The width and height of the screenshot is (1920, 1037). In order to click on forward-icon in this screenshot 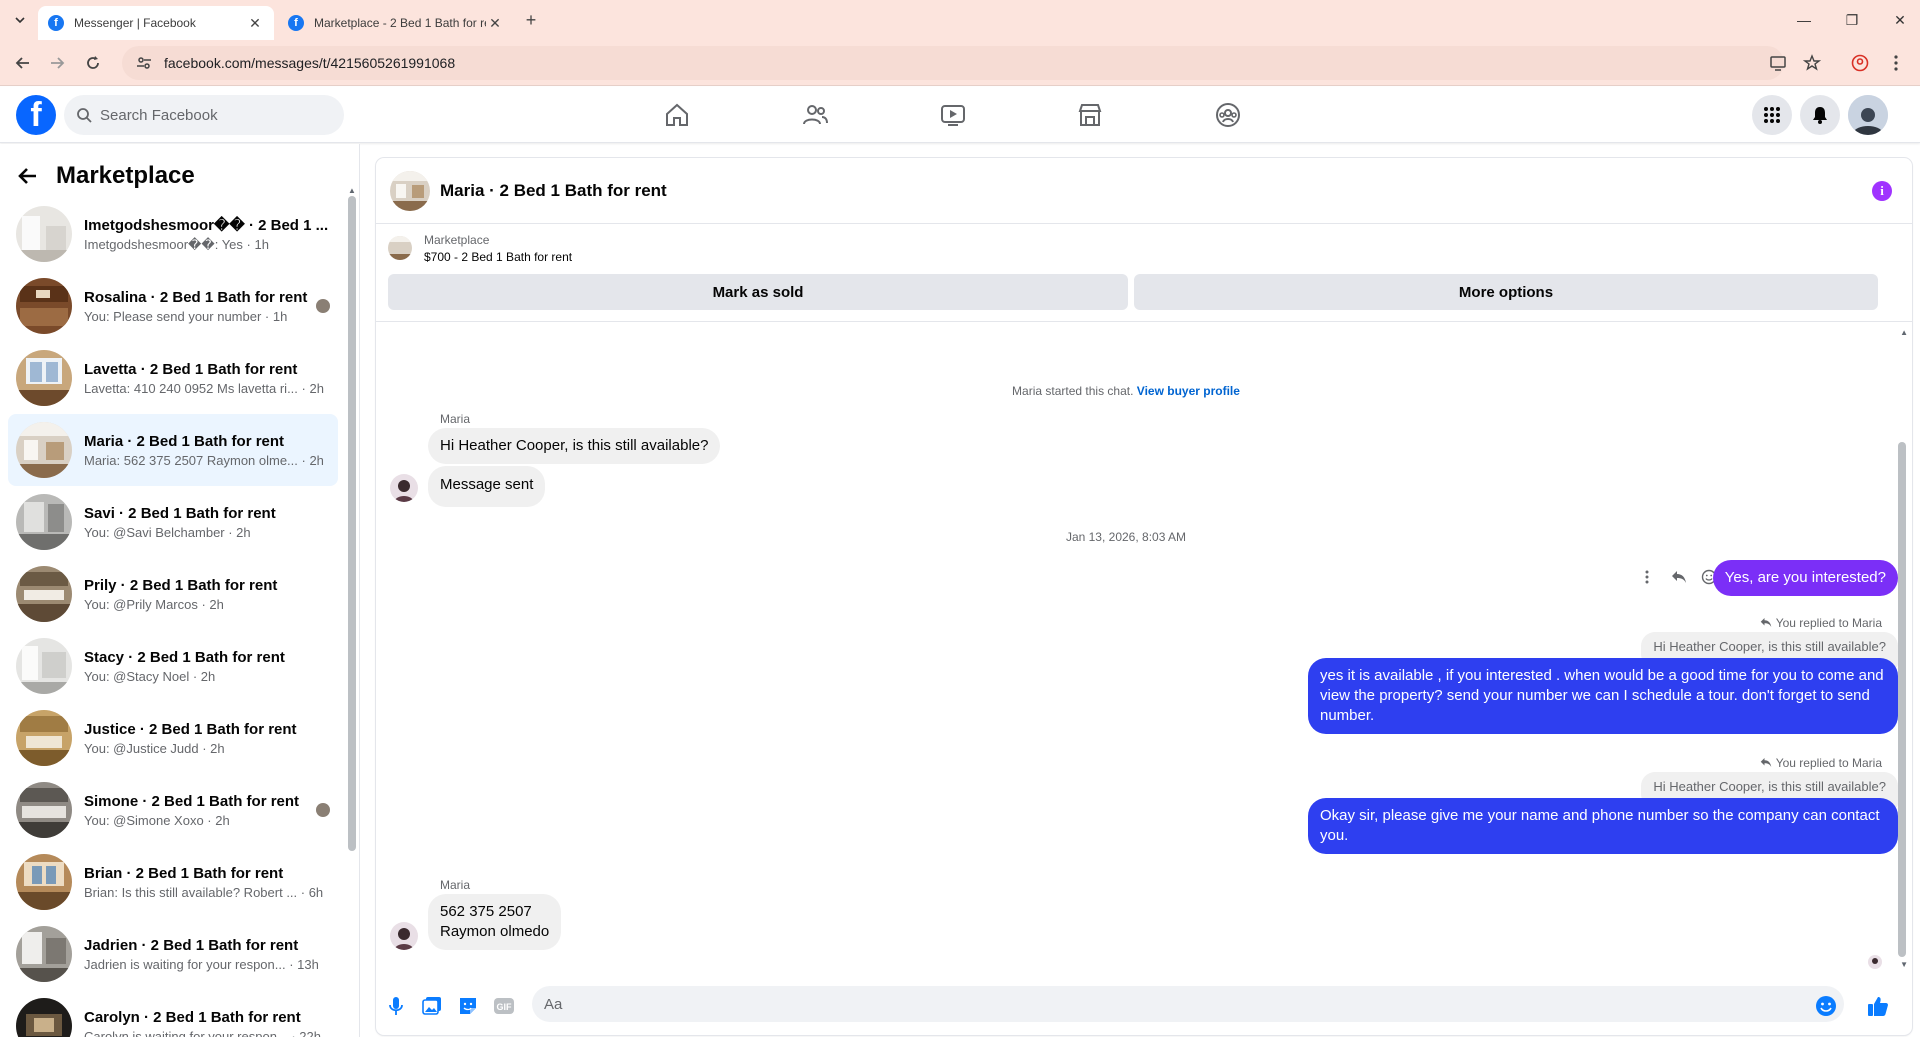, I will do `click(57, 63)`.